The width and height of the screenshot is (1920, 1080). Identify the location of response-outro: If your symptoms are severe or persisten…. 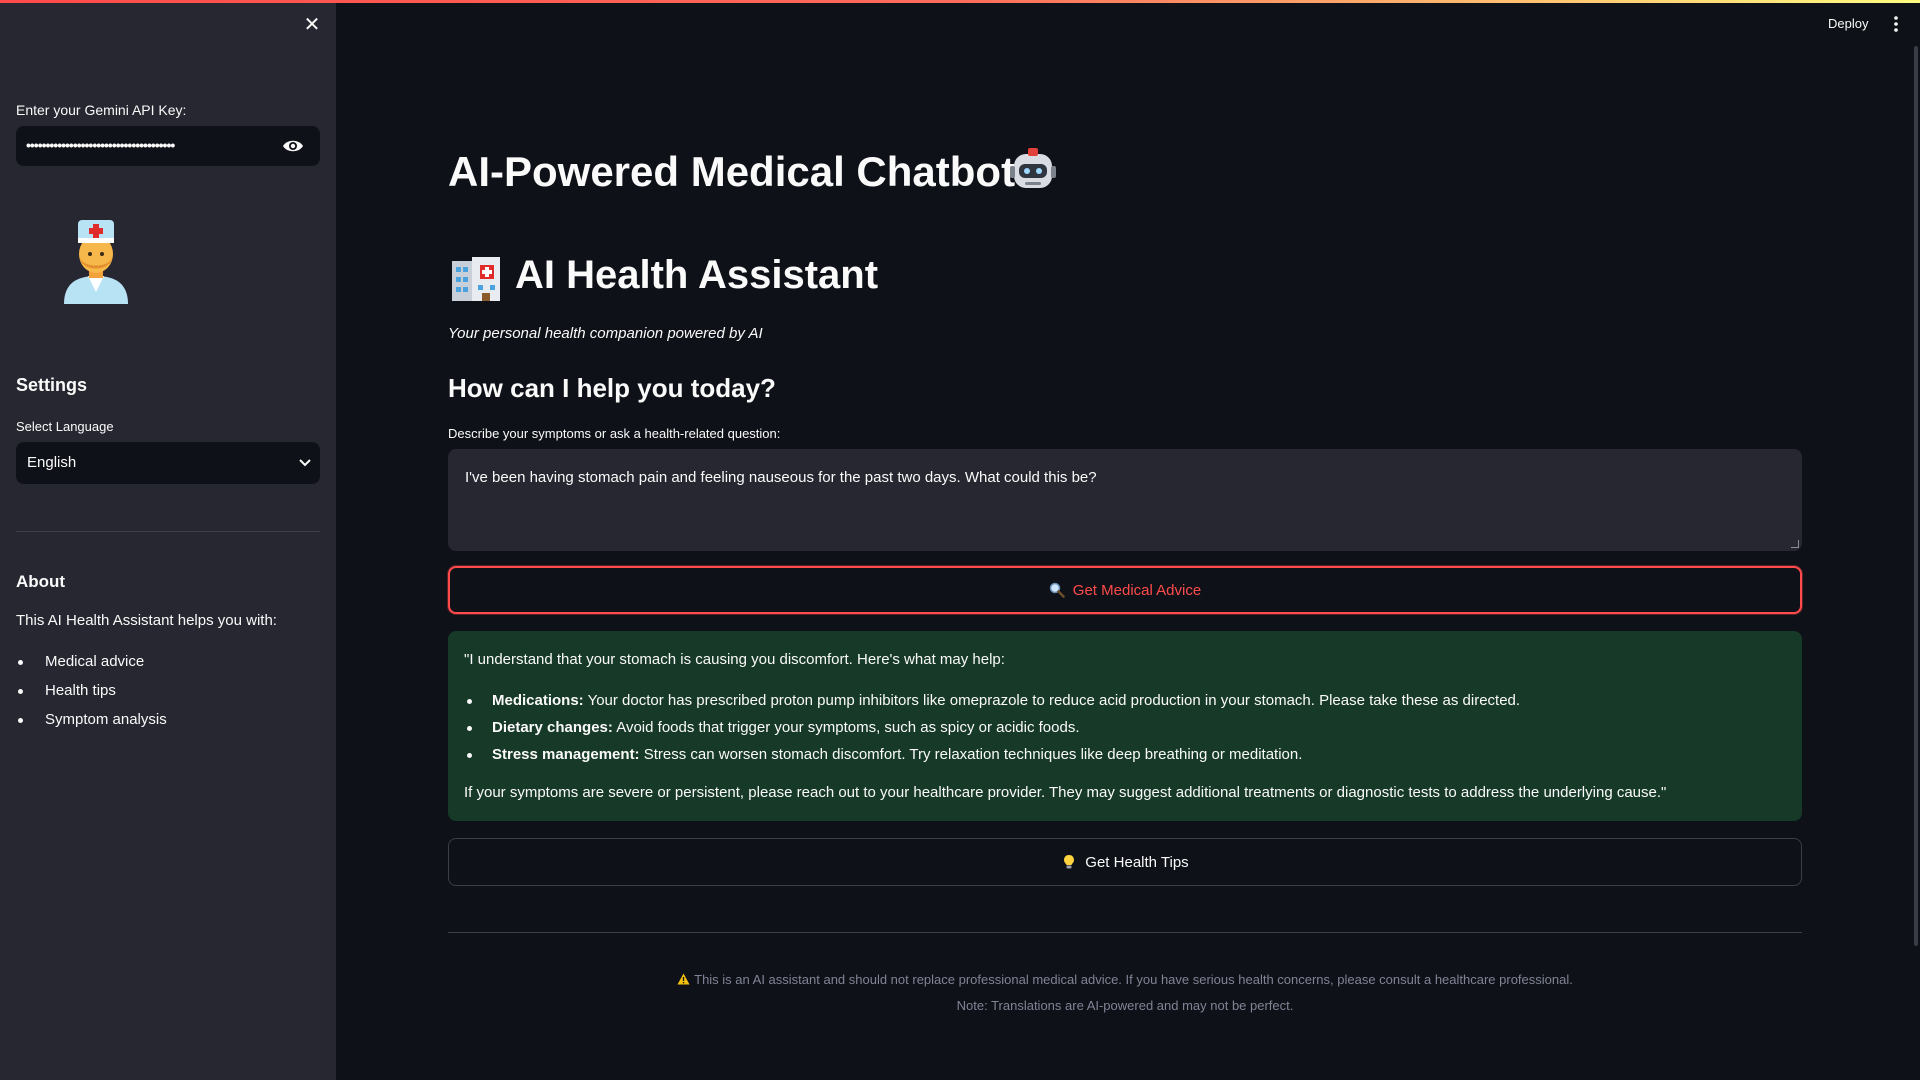
(1065, 792).